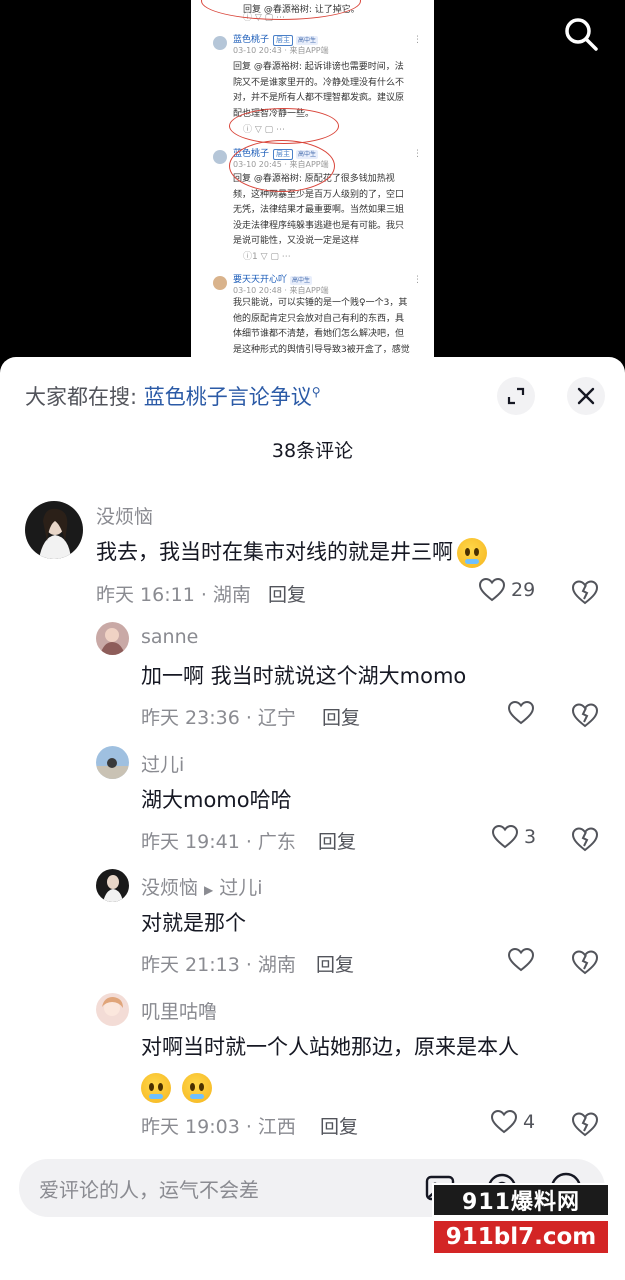 The width and height of the screenshot is (625, 1280). I want to click on like-button: 3, so click(514, 837).